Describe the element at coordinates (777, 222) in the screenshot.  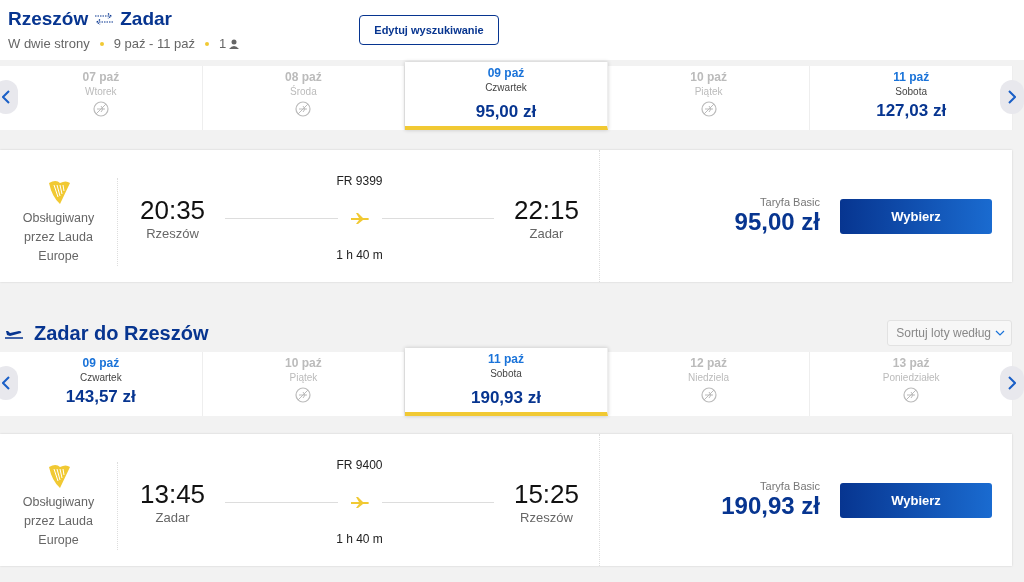
I see `fare-price: 95,00 zł` at that location.